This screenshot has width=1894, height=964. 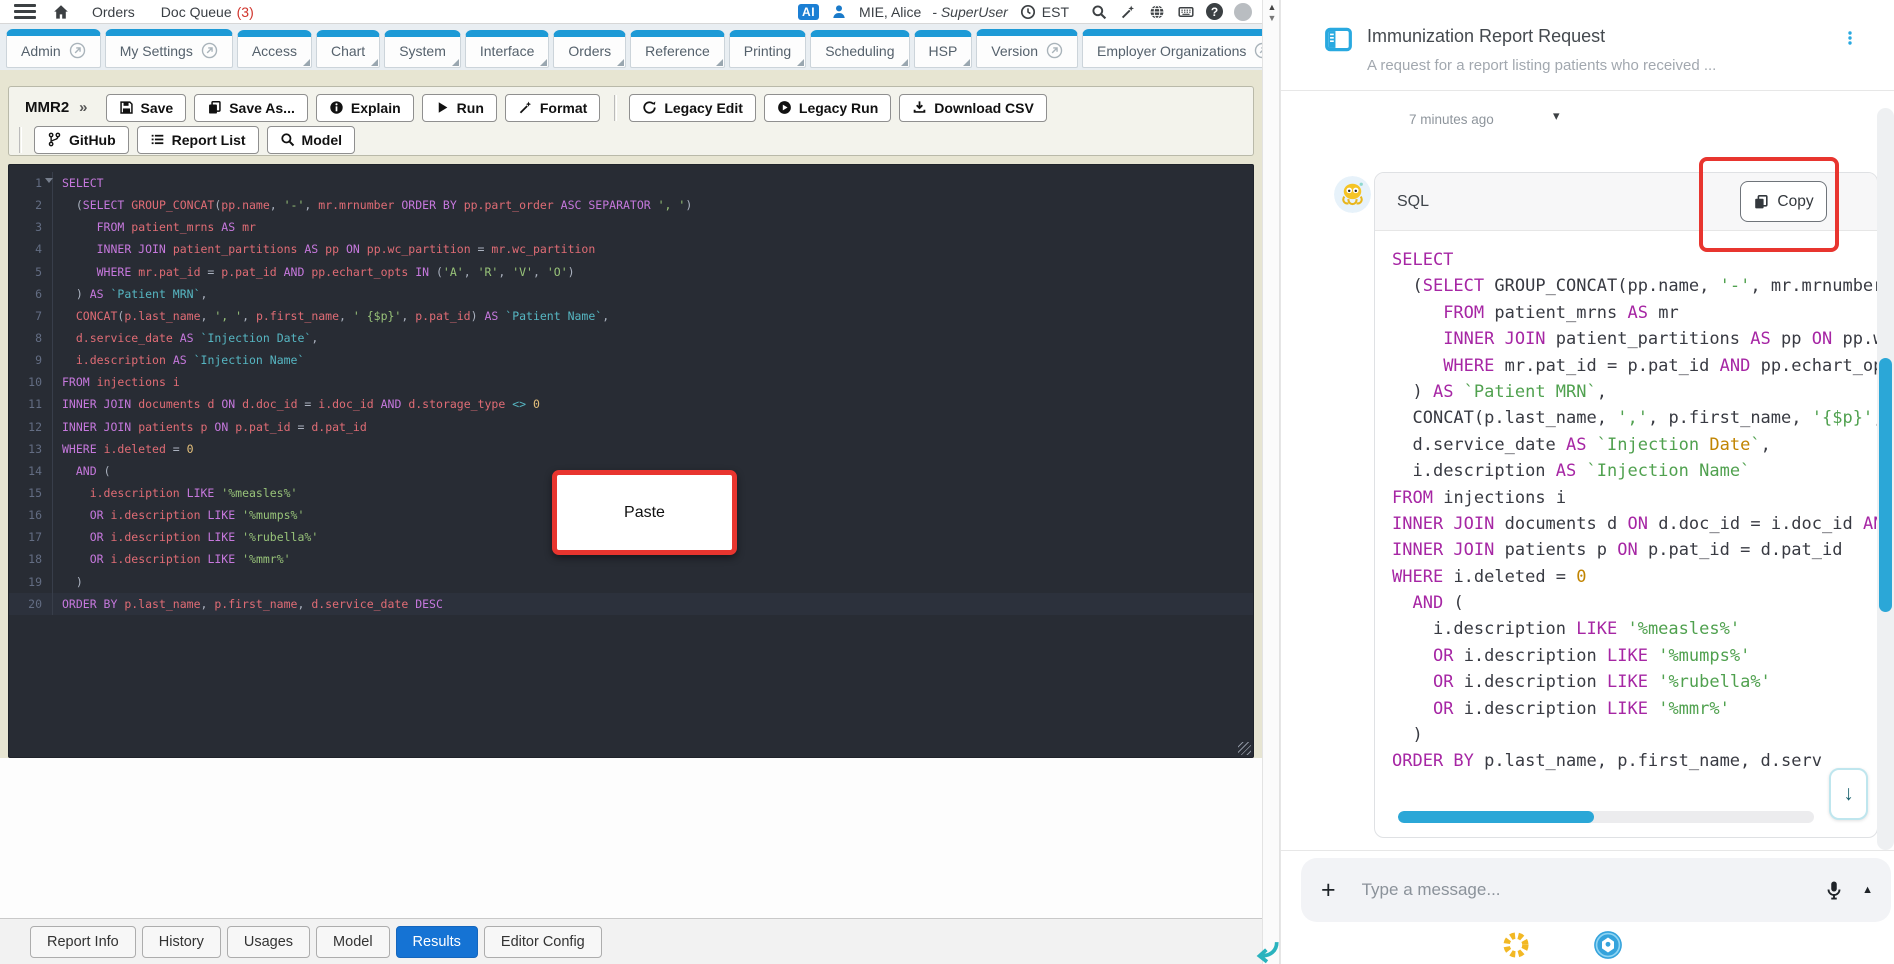 What do you see at coordinates (631, 360) in the screenshot?
I see `code-line: 9 i.description AS `Injection Name`` at bounding box center [631, 360].